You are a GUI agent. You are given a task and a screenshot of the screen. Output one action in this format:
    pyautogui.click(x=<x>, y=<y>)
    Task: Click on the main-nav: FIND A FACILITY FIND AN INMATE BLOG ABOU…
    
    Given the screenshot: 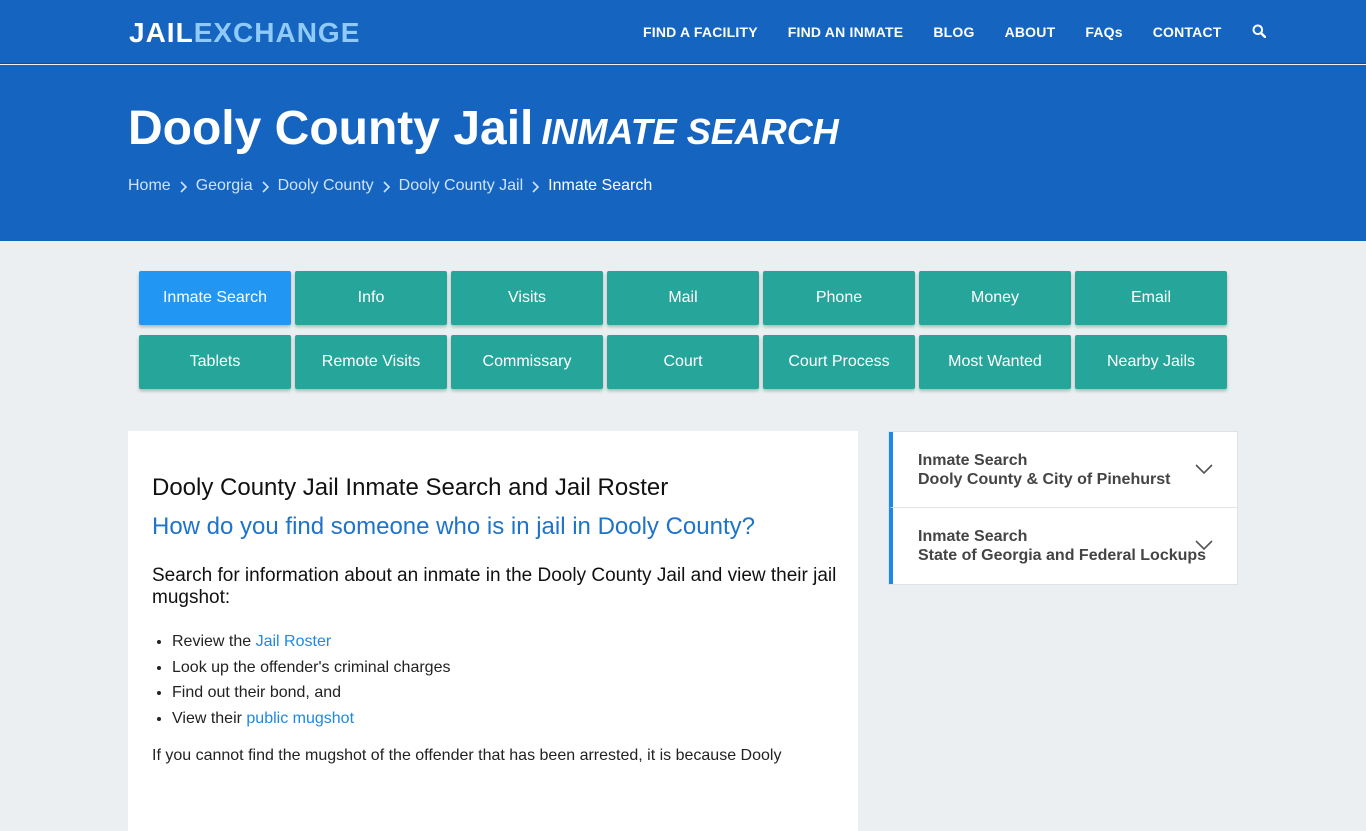 What is the action you would take?
    pyautogui.click(x=955, y=32)
    